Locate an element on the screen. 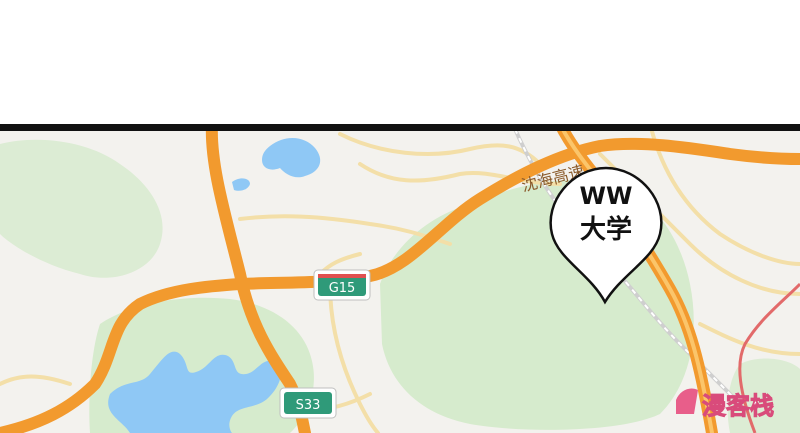 This screenshot has height=433, width=800. marker-title-line2: 大学 is located at coordinates (606, 229).